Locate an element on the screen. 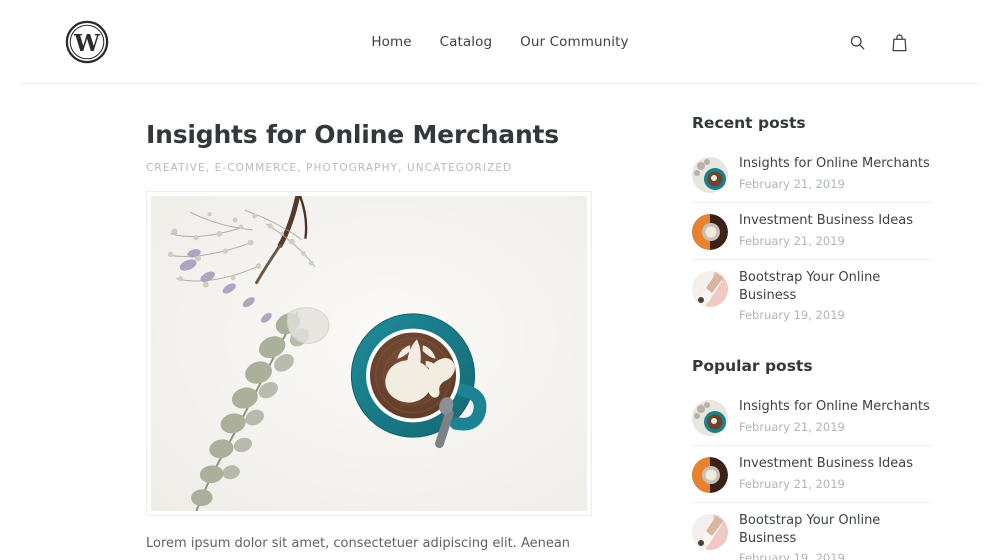 This screenshot has height=560, width=1000. widget-title-popular-posts: Popular posts is located at coordinates (752, 366).